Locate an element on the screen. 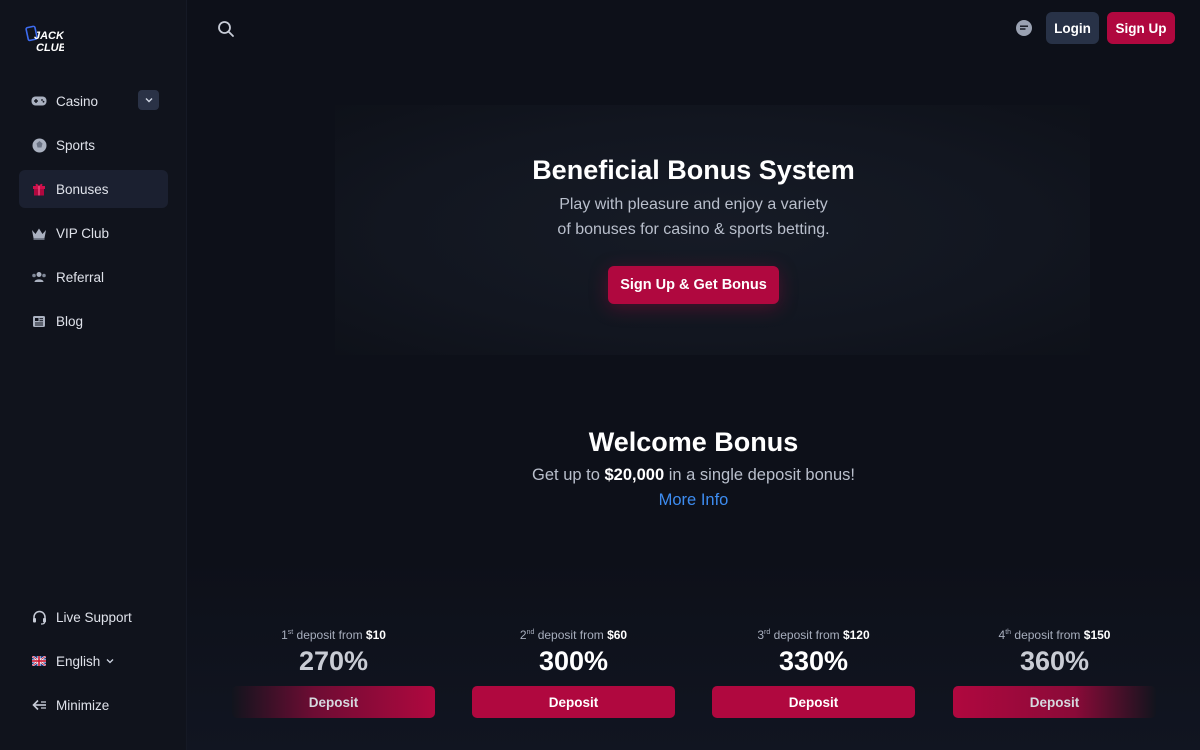  more-info-link: More Info is located at coordinates (693, 500).